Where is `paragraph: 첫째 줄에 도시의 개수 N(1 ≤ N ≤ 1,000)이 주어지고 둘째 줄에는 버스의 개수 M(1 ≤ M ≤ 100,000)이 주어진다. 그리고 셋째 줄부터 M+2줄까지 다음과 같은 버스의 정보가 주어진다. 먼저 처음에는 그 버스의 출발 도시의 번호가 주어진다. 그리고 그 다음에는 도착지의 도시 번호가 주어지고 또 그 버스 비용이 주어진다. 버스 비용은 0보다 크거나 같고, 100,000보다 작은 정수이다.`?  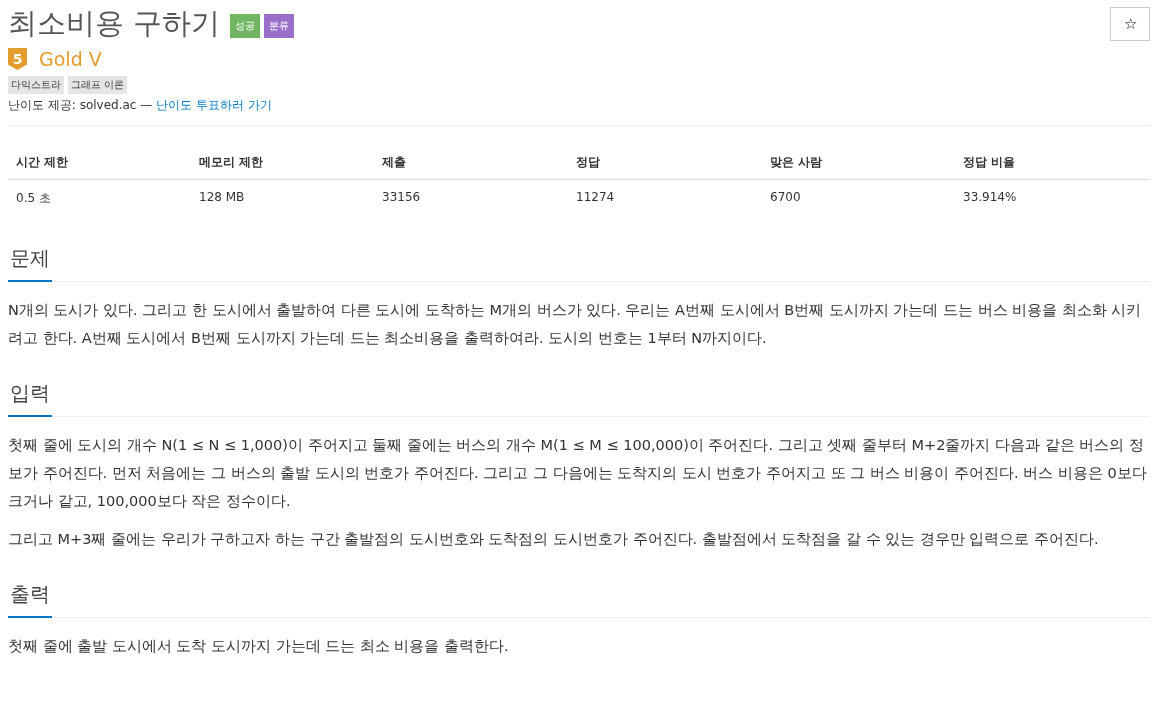
paragraph: 첫째 줄에 도시의 개수 N(1 ≤ N ≤ 1,000)이 주어지고 둘째 줄에는 버스의 개수 M(1 ≤ M ≤ 100,000)이 주어진다. 그리고 셋째 줄부터 M+2줄까지 다음과 같은 버스의 정보가 주어진다. 먼저 처음에는 그 버스의 출발 도시의 번호가 주어진다. 그리고 그 다음에는 도착지의 도시 번호가 주어지고 또 그 버스 비용이 주어진다. 버스 비용은 0보다 크거나 같고, 100,000보다 작은 정수이다. is located at coordinates (578, 473).